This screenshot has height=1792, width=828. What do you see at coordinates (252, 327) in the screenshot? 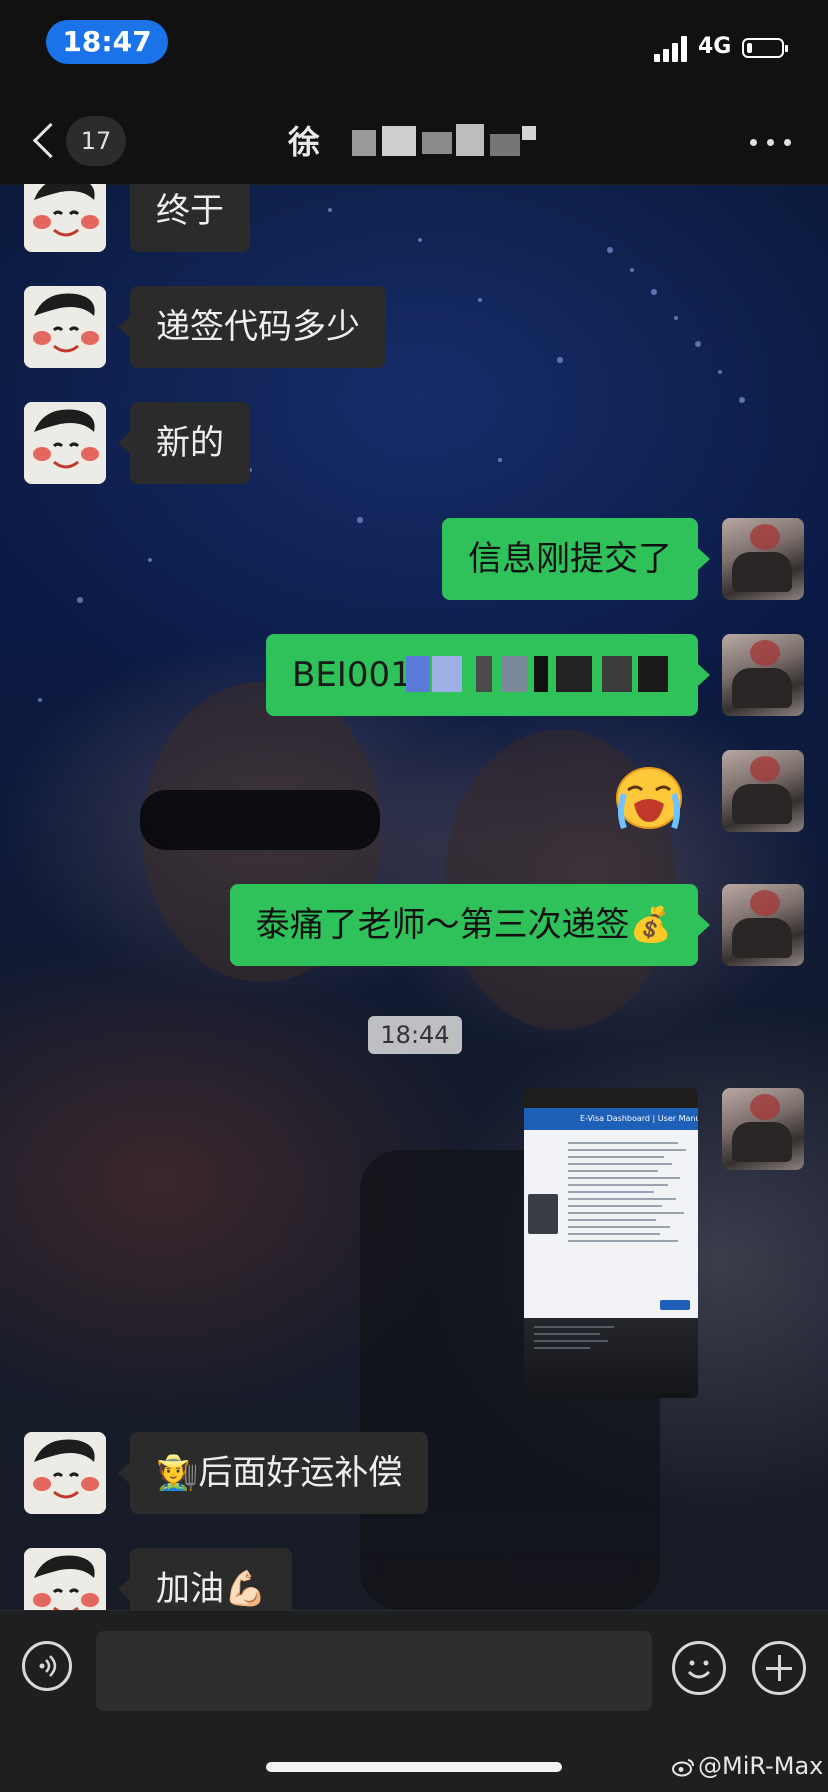
I see `incoming-message: 递签代码多少` at bounding box center [252, 327].